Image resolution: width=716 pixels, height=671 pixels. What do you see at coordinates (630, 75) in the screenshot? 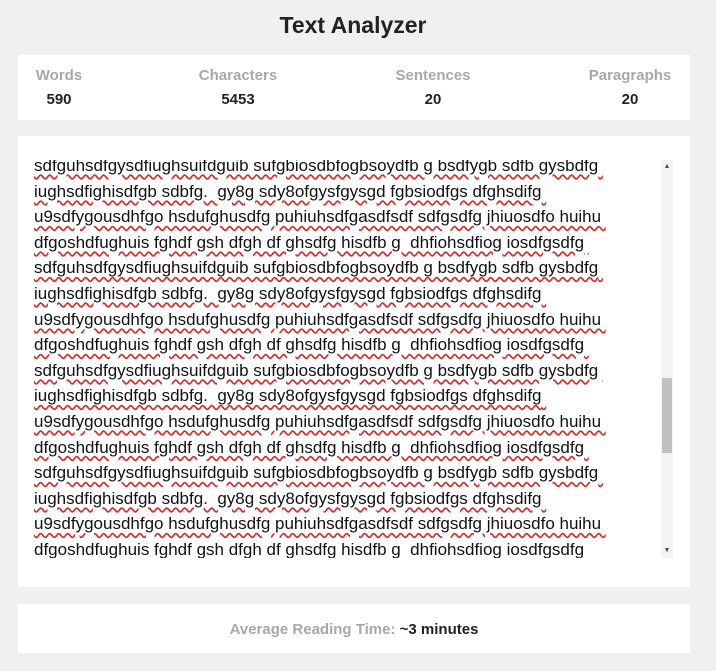
I see `stat-paragraphs-label: Paragraphs` at bounding box center [630, 75].